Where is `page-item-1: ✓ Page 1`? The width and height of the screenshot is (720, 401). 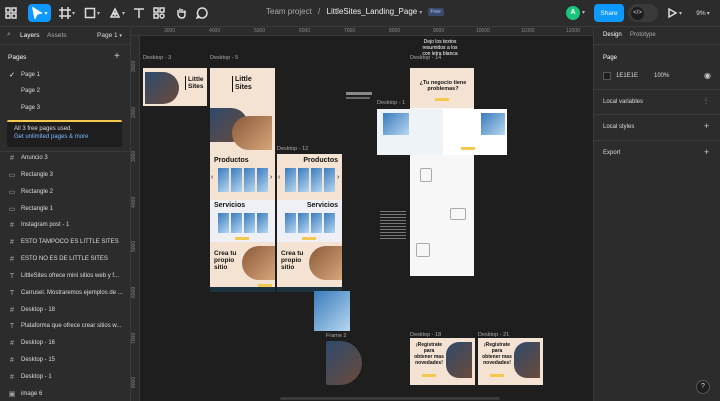
page-item-1: ✓ Page 1 is located at coordinates (65, 75).